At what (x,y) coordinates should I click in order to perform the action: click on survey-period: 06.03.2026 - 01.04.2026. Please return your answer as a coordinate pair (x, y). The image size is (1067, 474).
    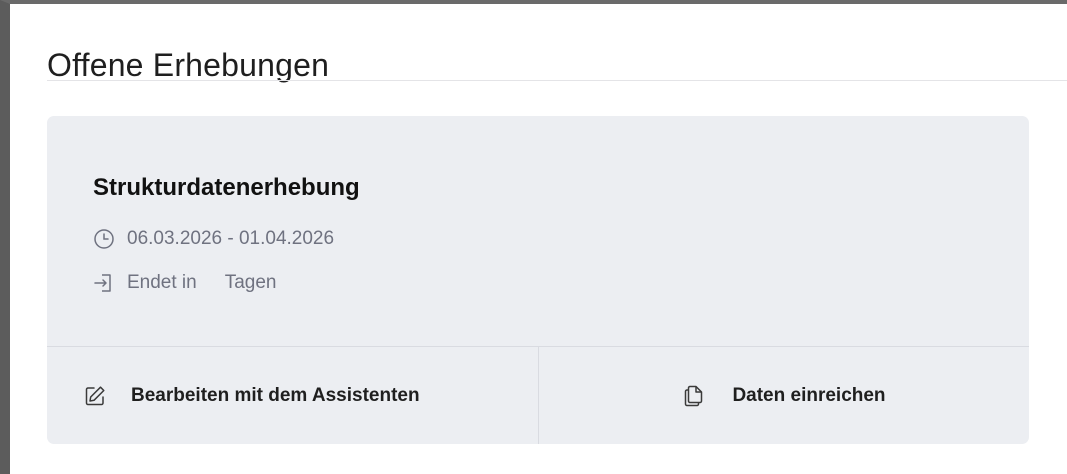
    Looking at the image, I should click on (213, 239).